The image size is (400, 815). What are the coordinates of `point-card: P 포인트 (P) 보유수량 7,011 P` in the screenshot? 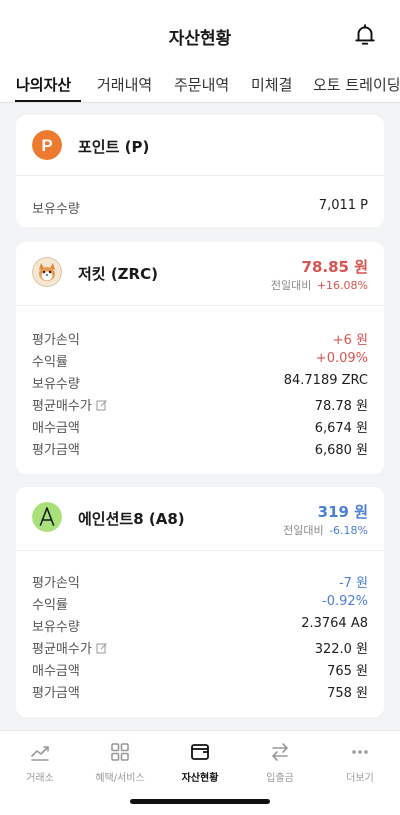 It's located at (200, 171).